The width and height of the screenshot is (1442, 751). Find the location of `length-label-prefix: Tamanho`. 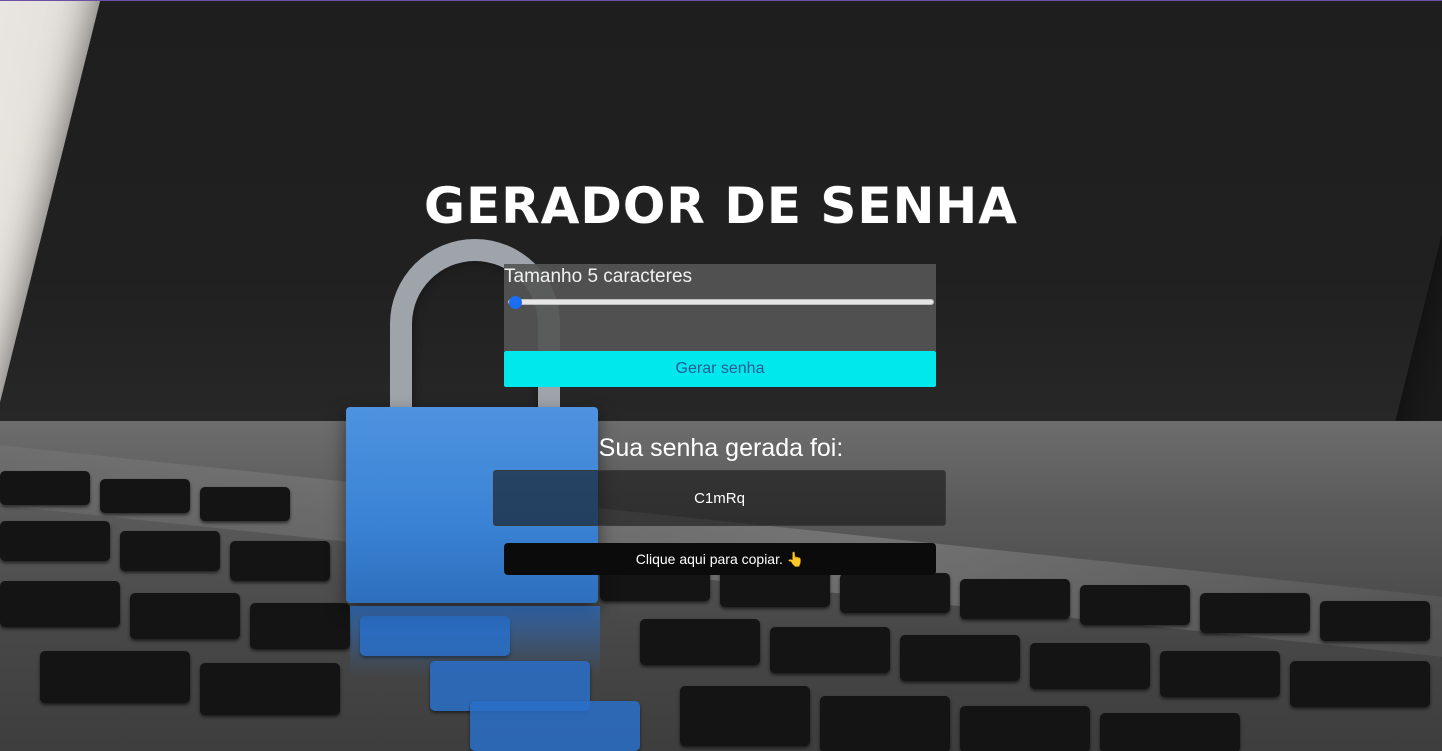

length-label-prefix: Tamanho is located at coordinates (546, 276).